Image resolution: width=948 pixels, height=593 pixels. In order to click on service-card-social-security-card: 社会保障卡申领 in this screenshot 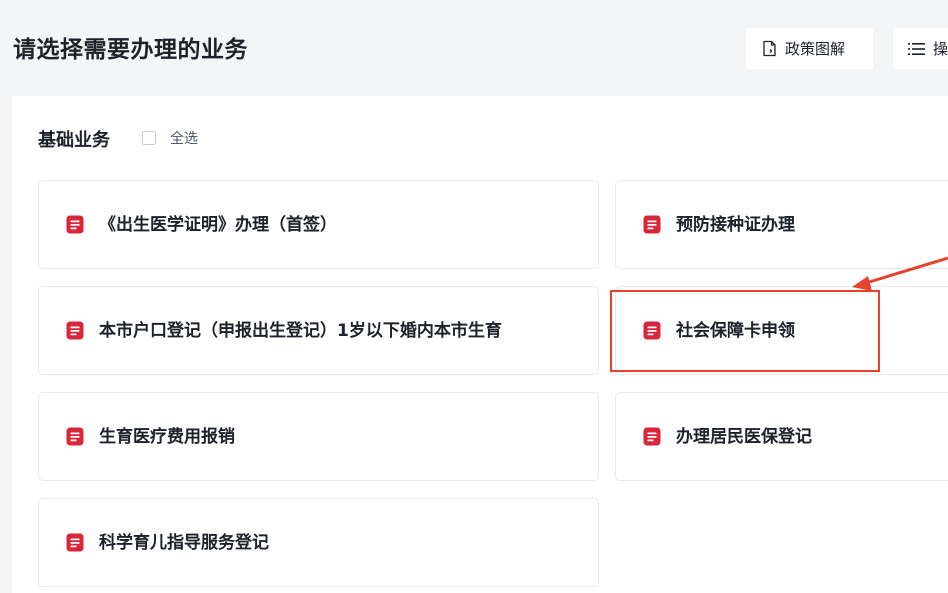, I will do `click(781, 330)`.